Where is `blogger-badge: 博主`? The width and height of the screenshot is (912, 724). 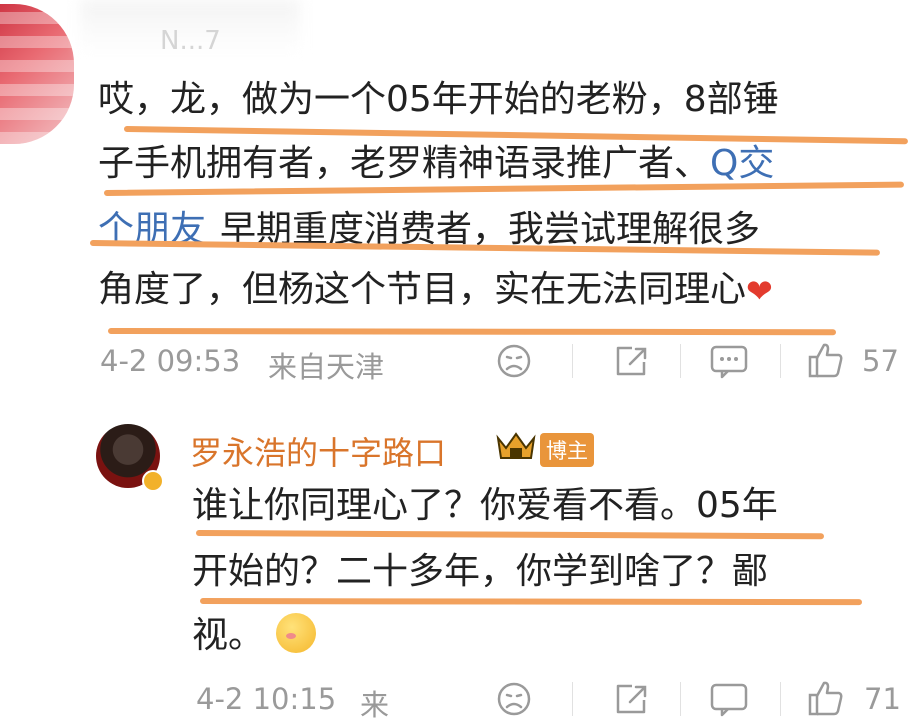
blogger-badge: 博主 is located at coordinates (567, 450).